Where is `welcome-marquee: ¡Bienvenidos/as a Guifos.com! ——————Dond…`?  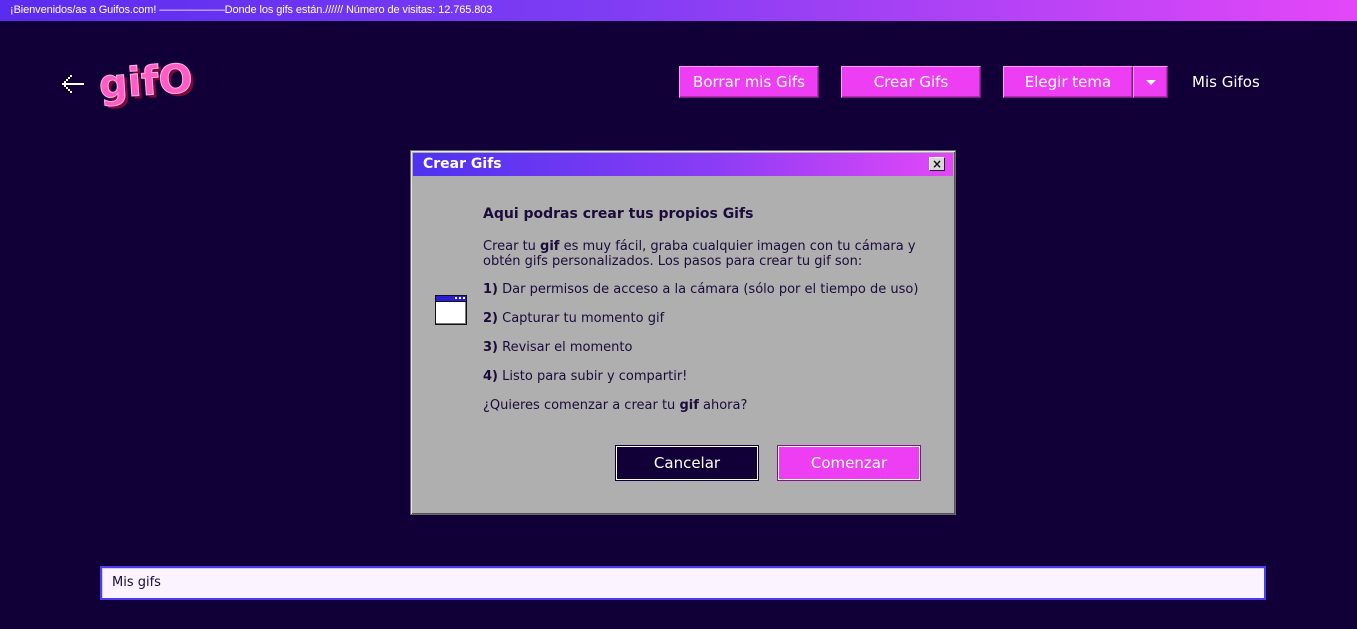 welcome-marquee: ¡Bienvenidos/as a Guifos.com! ——————Dond… is located at coordinates (678, 10).